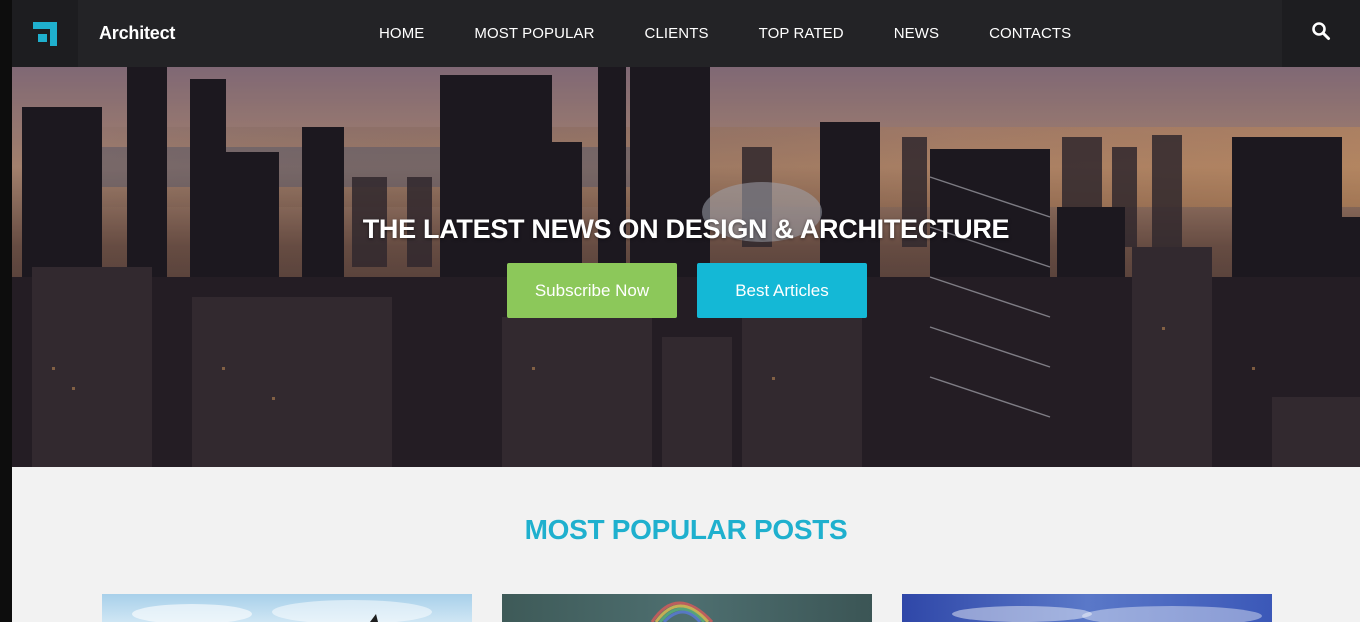 The height and width of the screenshot is (622, 1360). Describe the element at coordinates (682, 611) in the screenshot. I see `post-thumbnail-rainbow` at that location.